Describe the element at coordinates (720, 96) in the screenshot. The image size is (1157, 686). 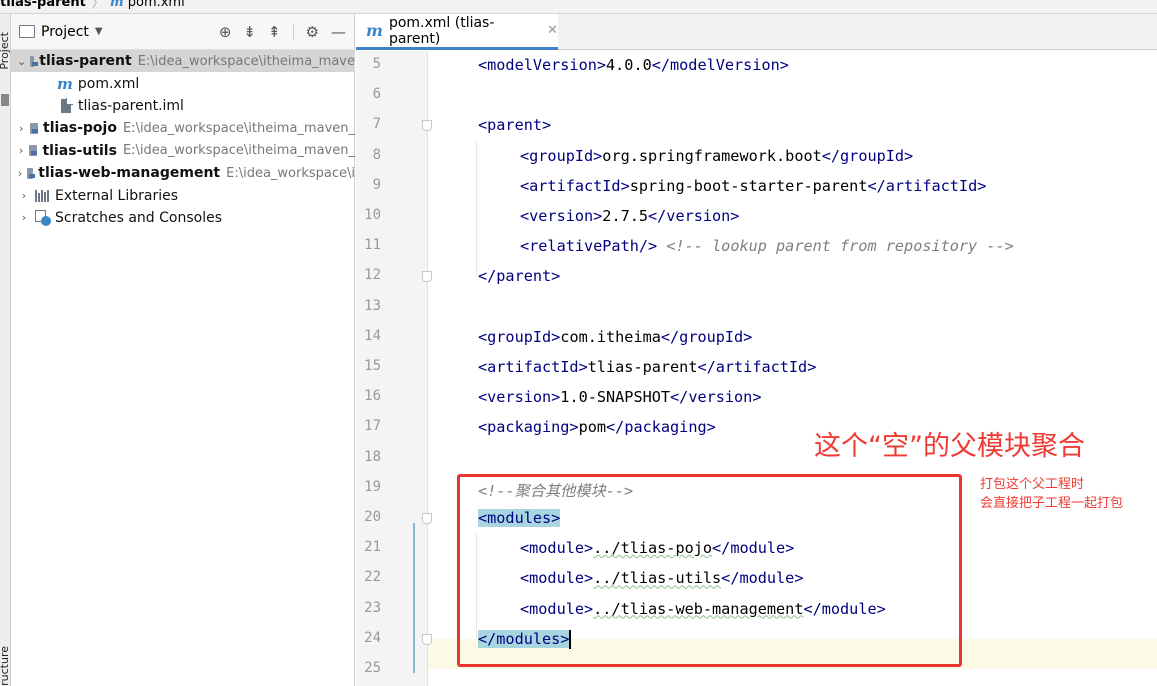
I see `code-line-6: 6` at that location.